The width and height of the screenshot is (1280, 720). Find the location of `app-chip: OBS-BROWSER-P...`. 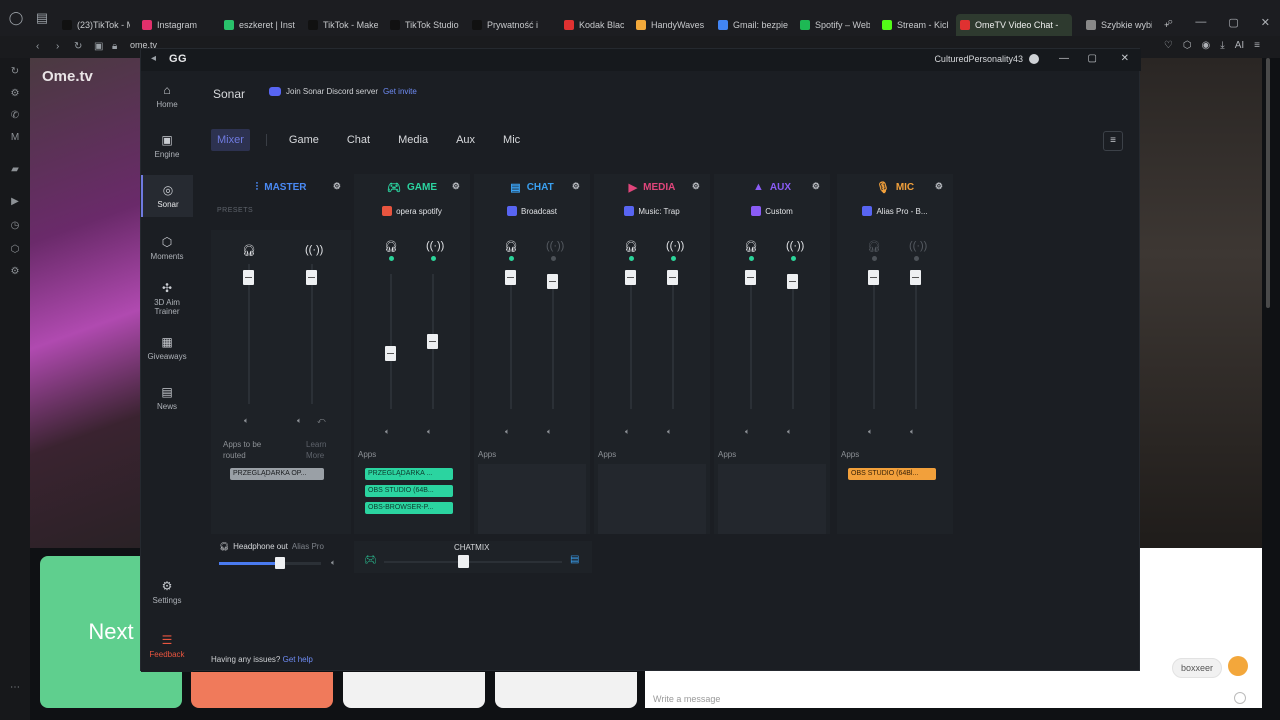

app-chip: OBS-BROWSER-P... is located at coordinates (409, 508).